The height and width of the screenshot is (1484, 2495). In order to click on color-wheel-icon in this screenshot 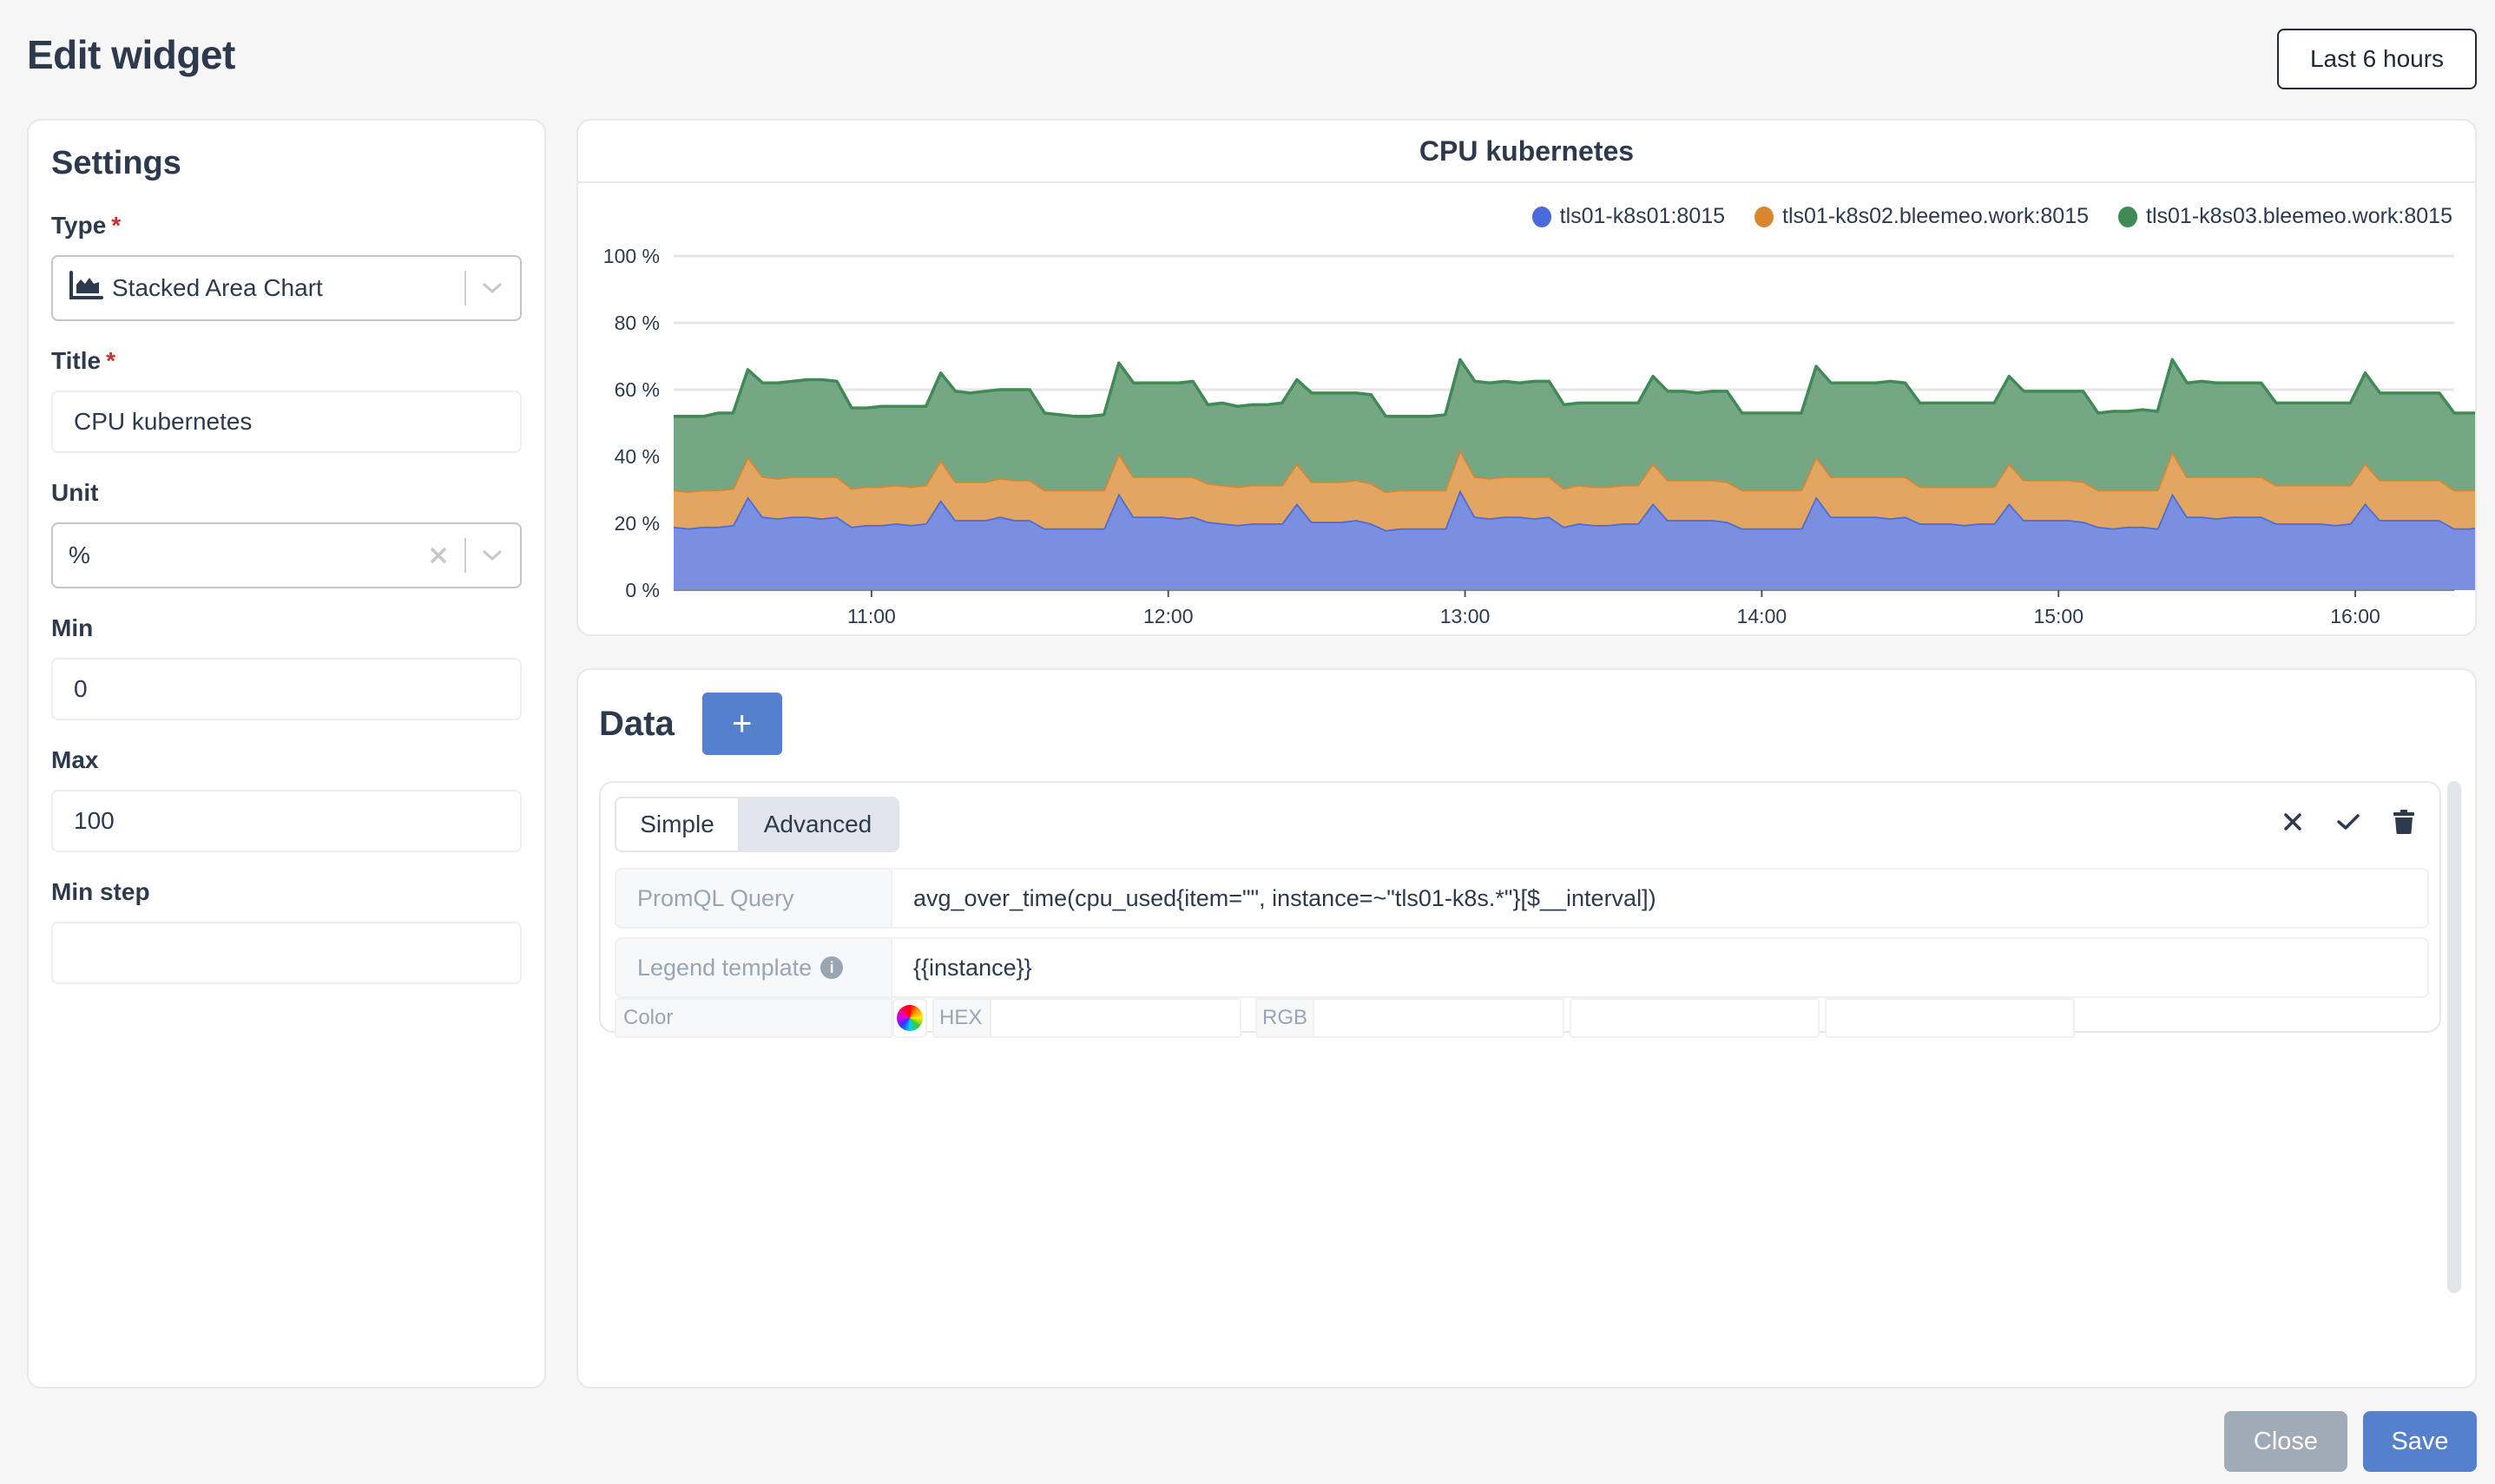, I will do `click(910, 1018)`.